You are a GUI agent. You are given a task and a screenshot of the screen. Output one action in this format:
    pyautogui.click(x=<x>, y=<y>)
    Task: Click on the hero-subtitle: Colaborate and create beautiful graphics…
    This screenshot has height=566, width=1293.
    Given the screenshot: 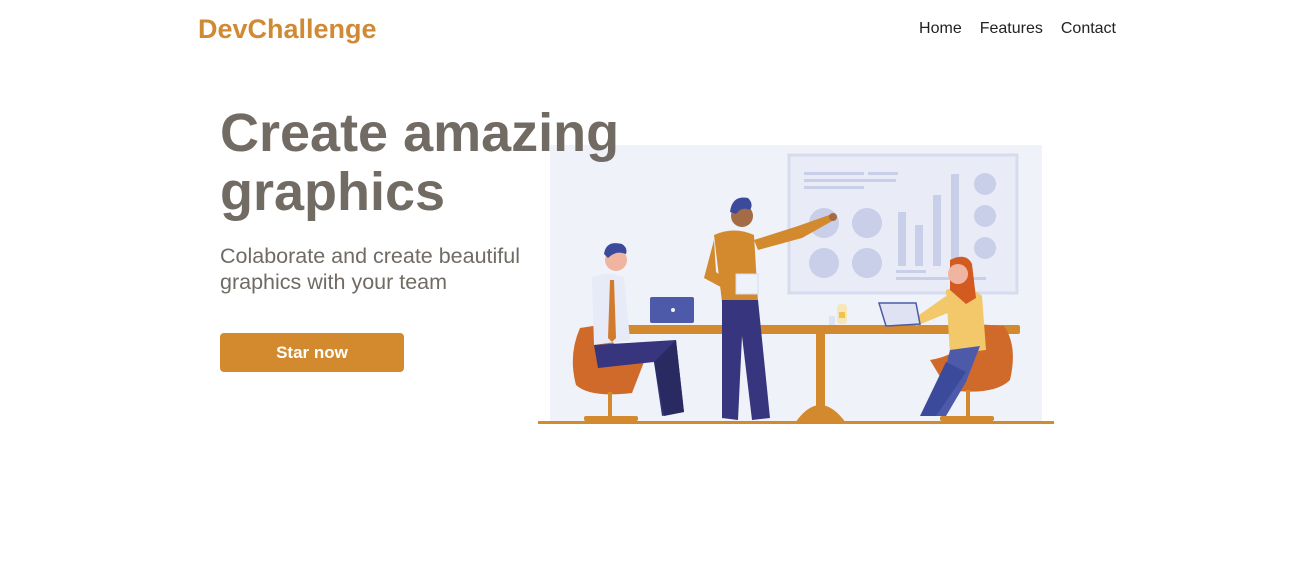 What is the action you would take?
    pyautogui.click(x=370, y=269)
    